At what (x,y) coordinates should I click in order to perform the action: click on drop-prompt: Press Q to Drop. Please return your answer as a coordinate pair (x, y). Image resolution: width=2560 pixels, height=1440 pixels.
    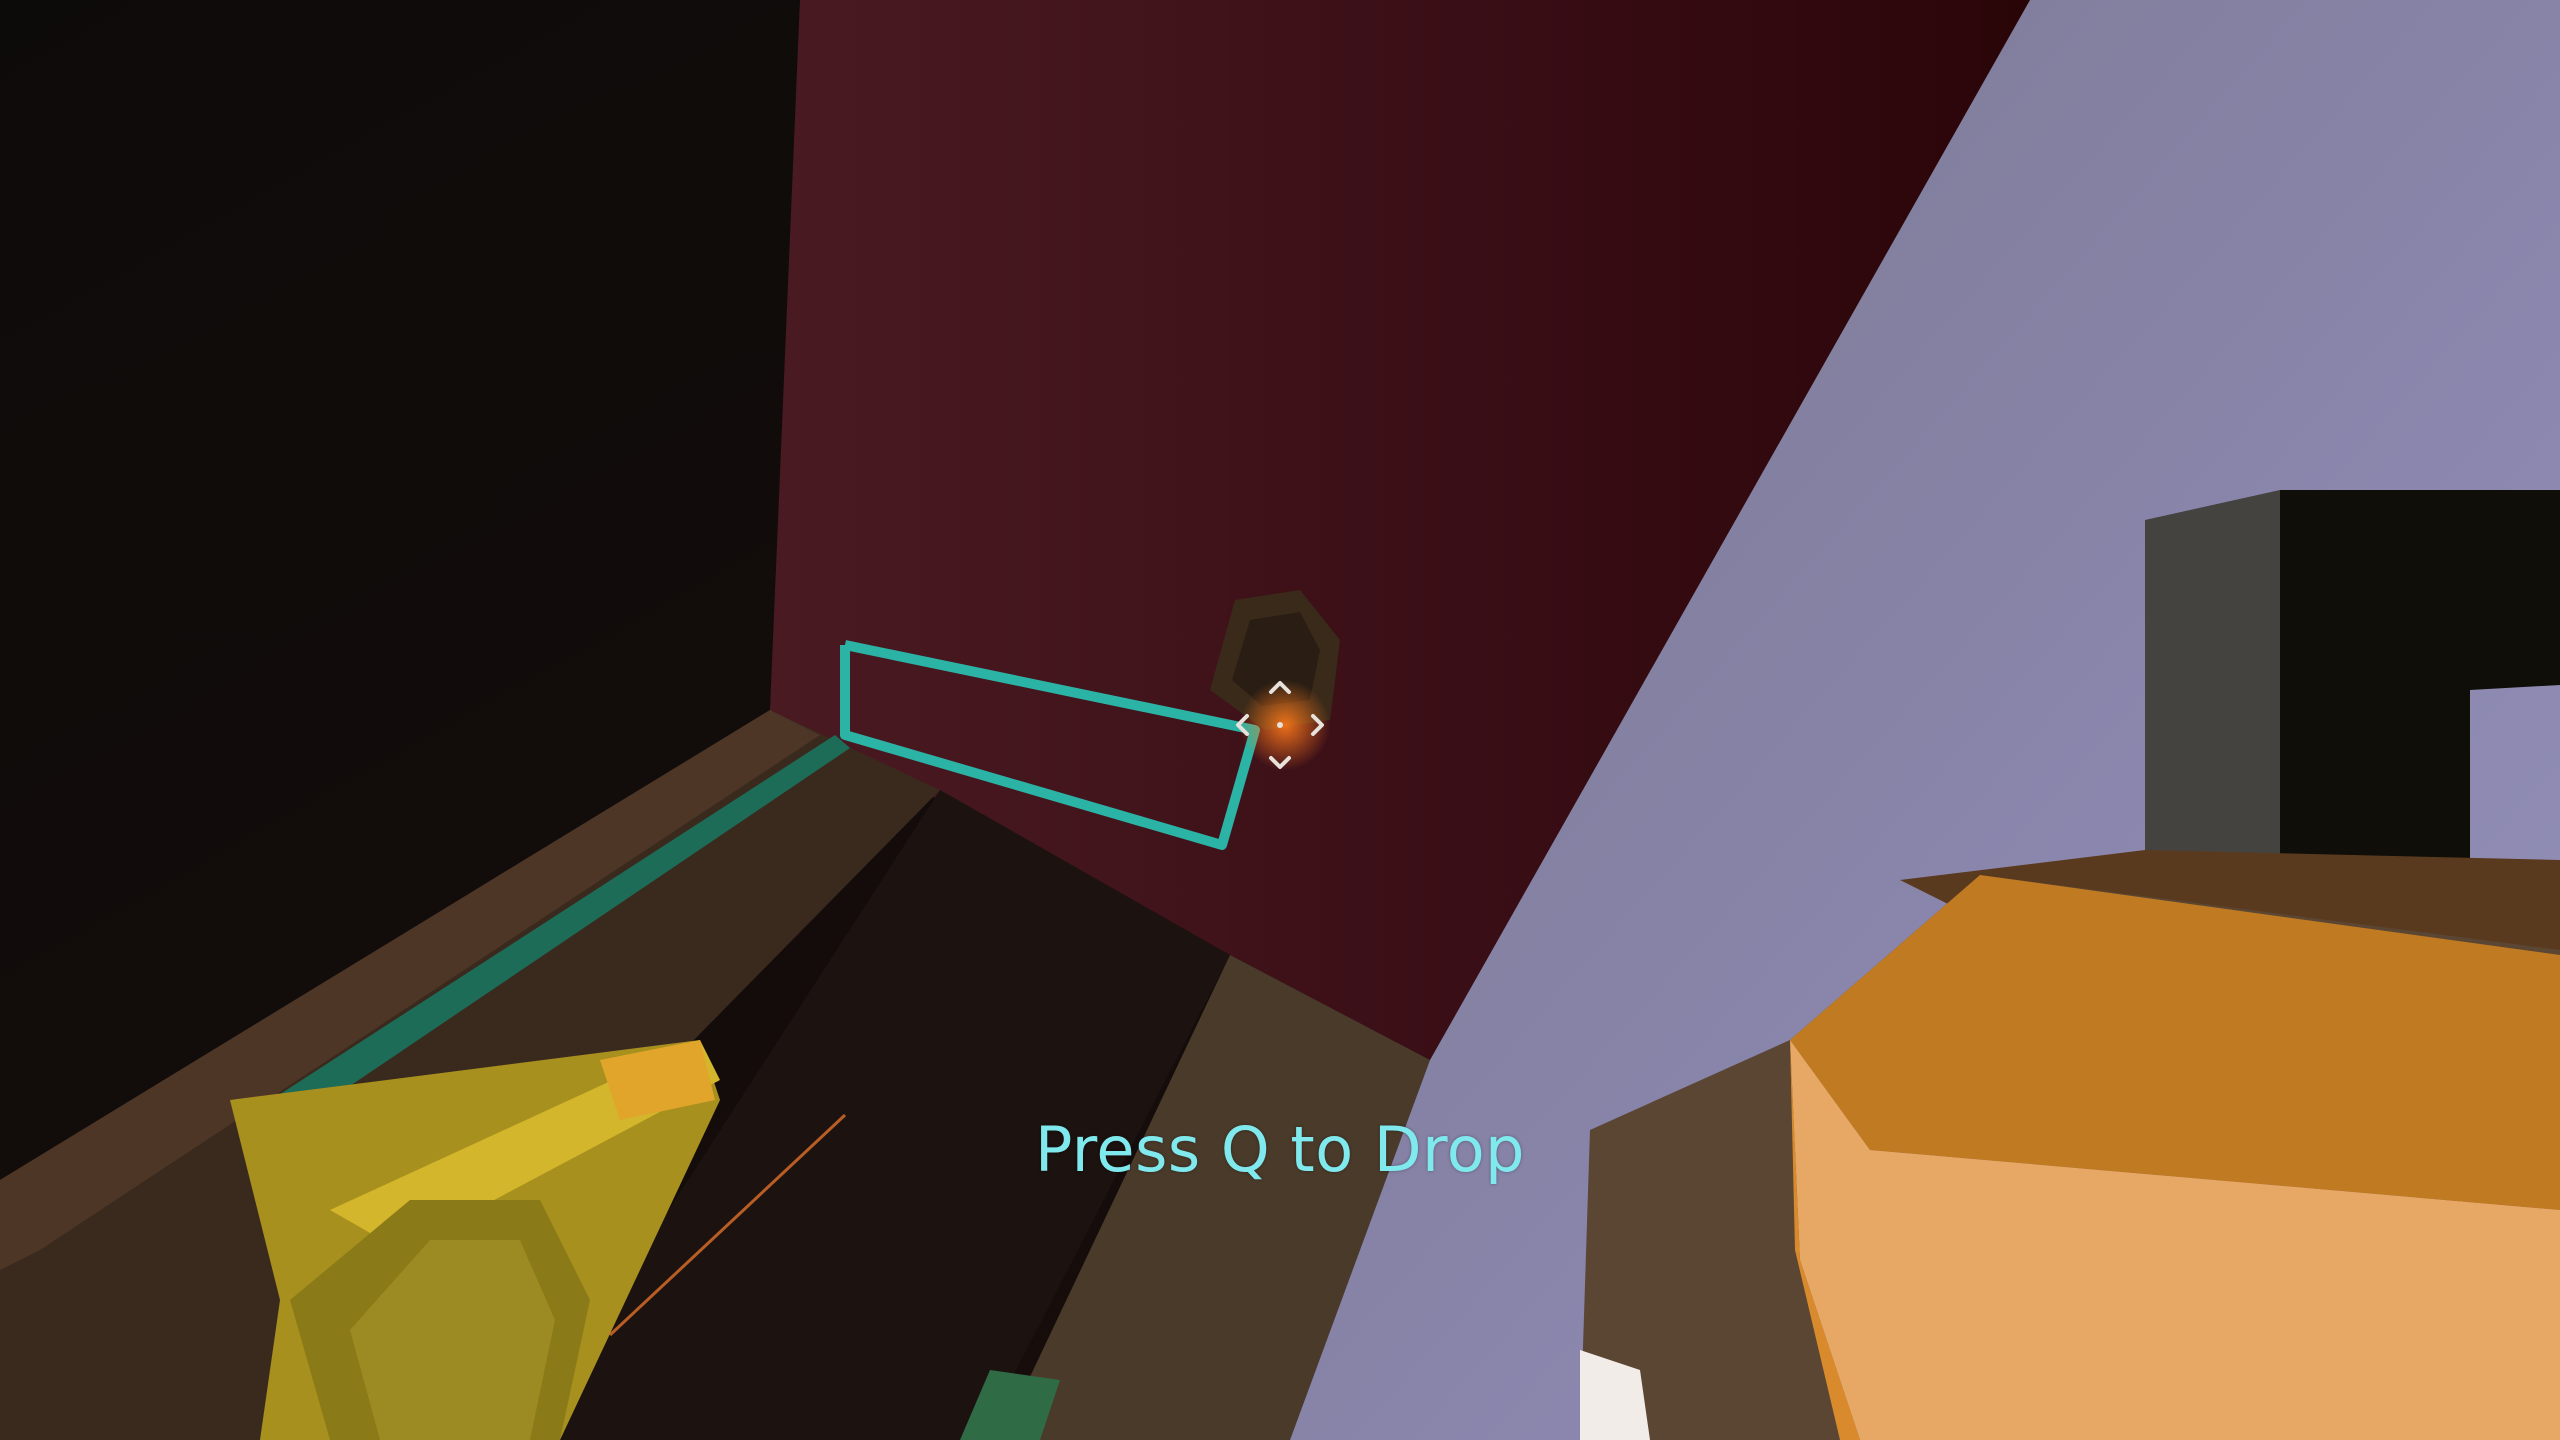
    Looking at the image, I should click on (1280, 1149).